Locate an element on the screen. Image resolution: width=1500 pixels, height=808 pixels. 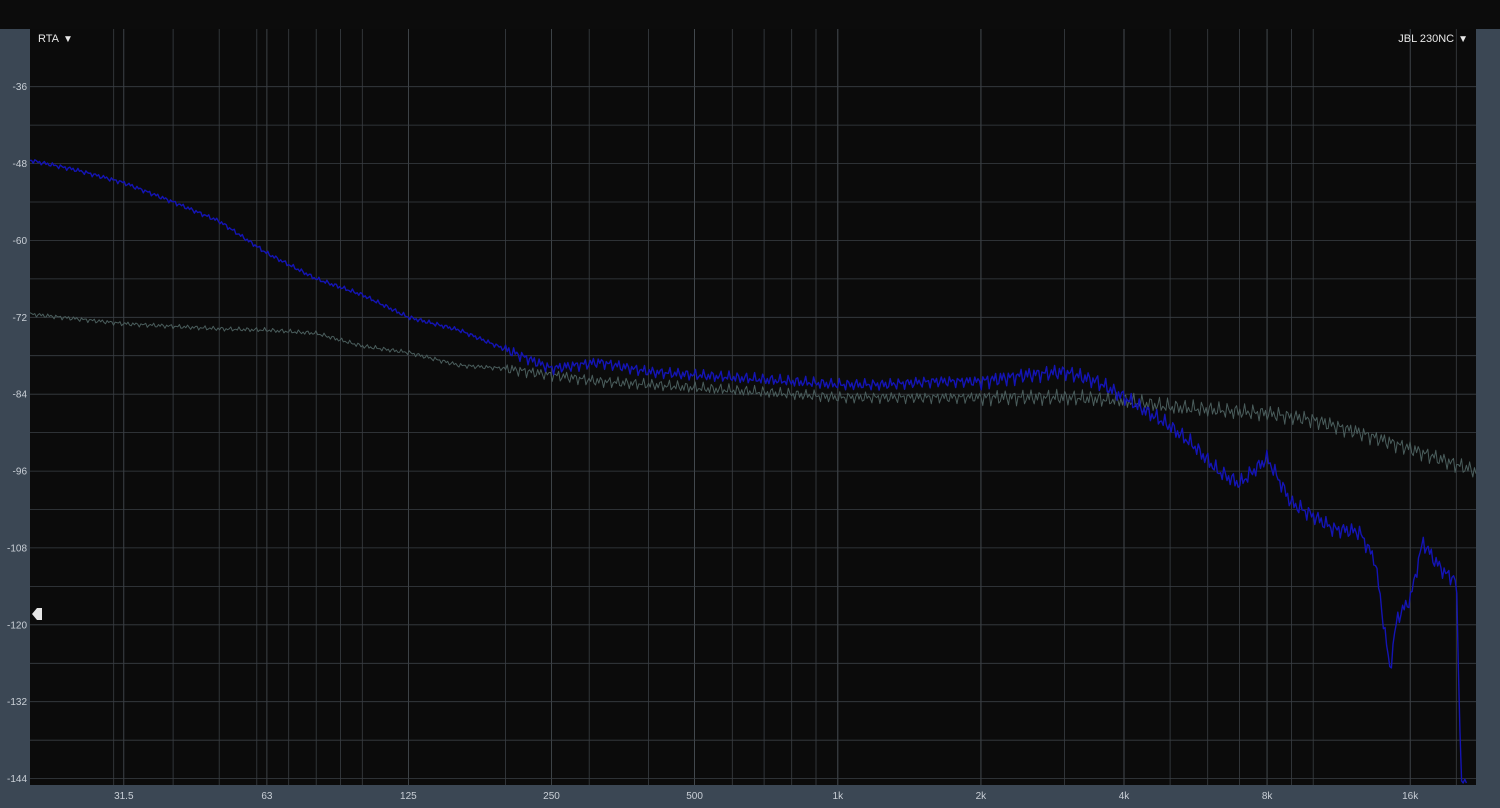
x-tick-label: 63 is located at coordinates (267, 796).